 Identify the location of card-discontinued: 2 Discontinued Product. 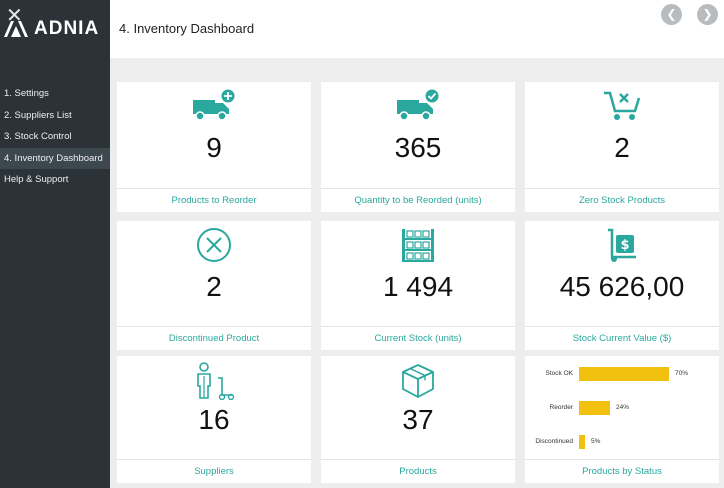
(214, 285).